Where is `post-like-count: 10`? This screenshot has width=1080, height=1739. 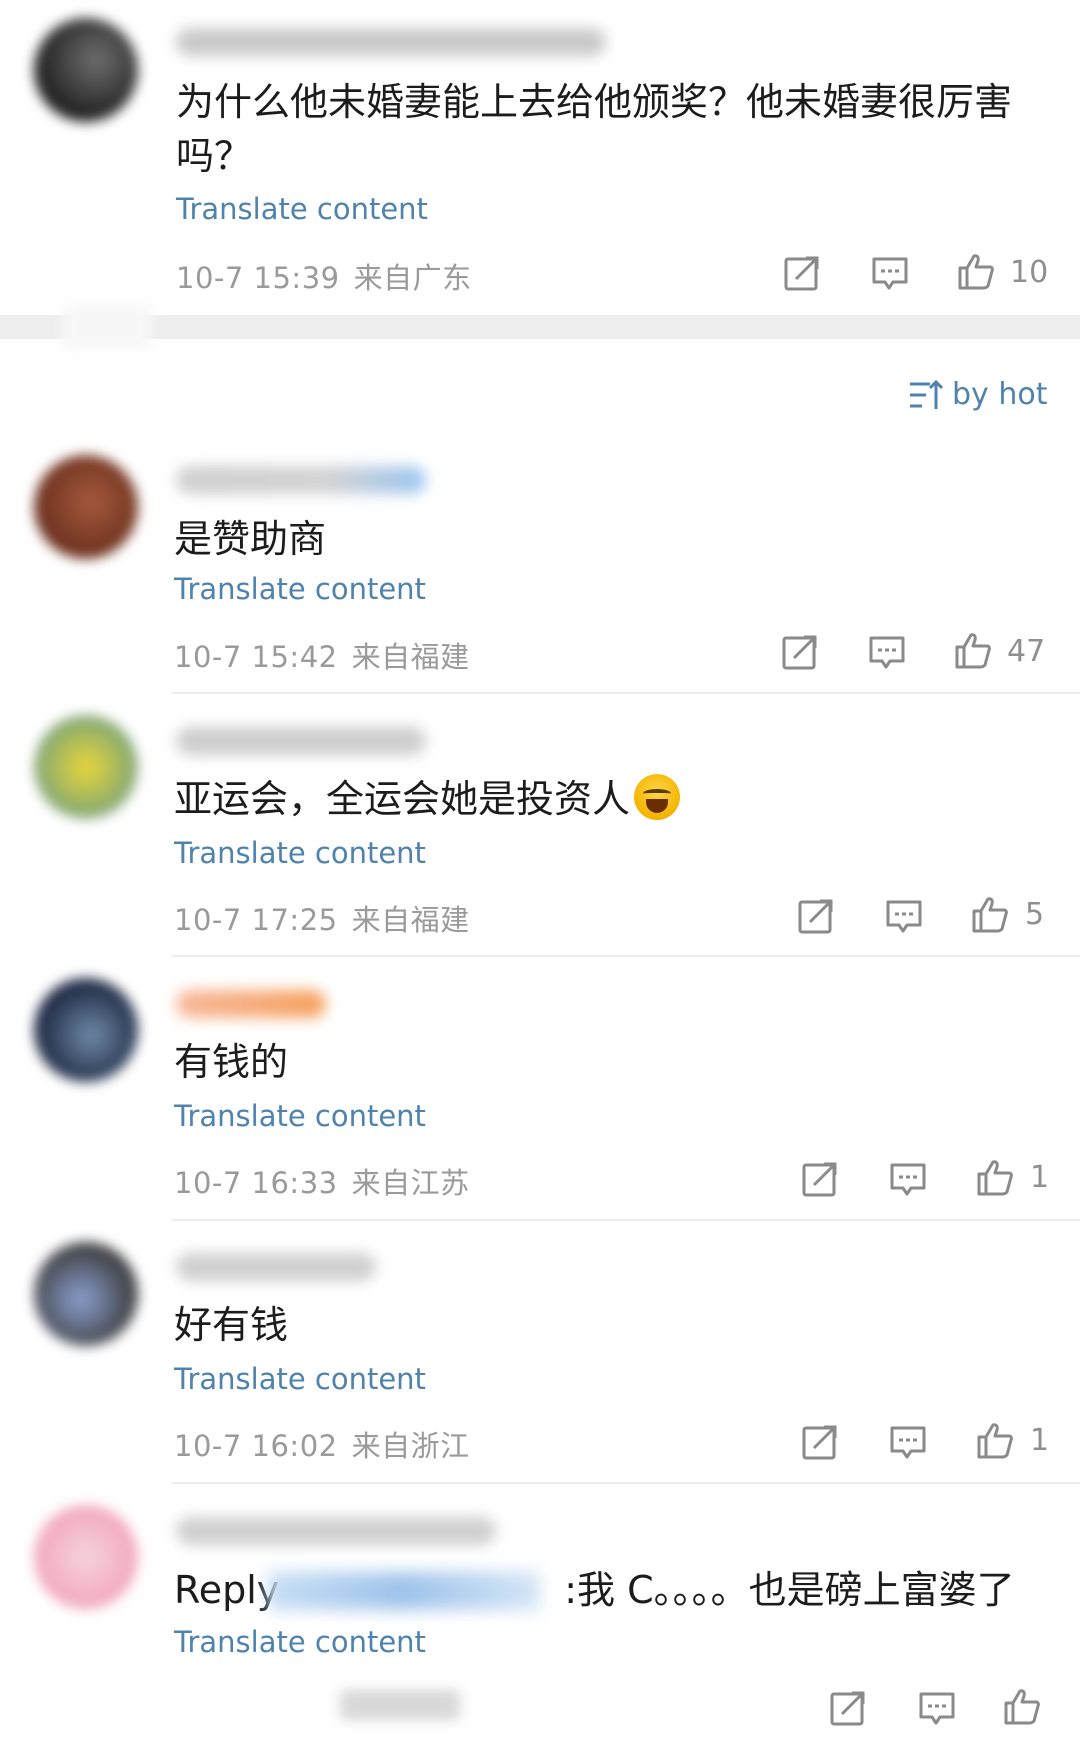 post-like-count: 10 is located at coordinates (1029, 272).